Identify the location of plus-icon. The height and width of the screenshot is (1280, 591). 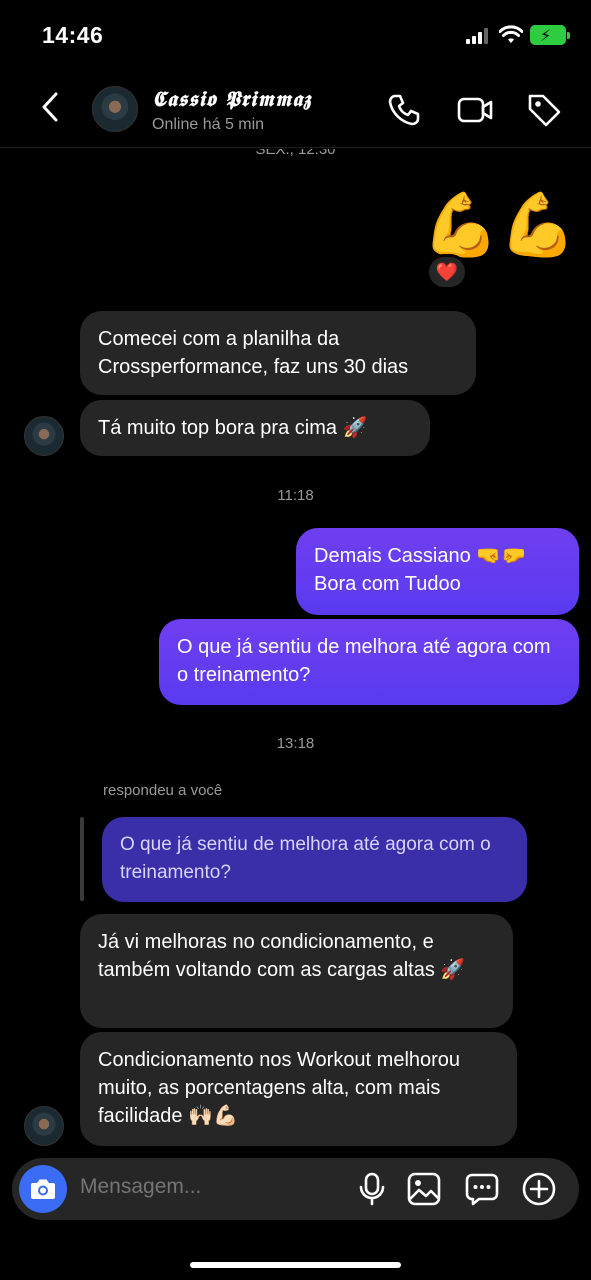
(539, 1189).